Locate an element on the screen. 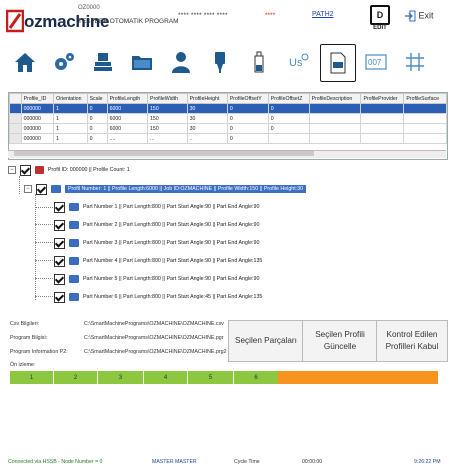 This screenshot has height=471, width=451. settings-text-button: Us is located at coordinates (298, 62).